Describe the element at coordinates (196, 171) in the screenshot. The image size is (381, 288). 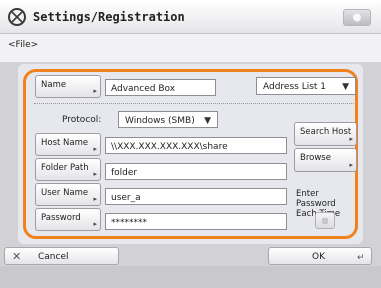
I see `folder-path-field: folder` at that location.